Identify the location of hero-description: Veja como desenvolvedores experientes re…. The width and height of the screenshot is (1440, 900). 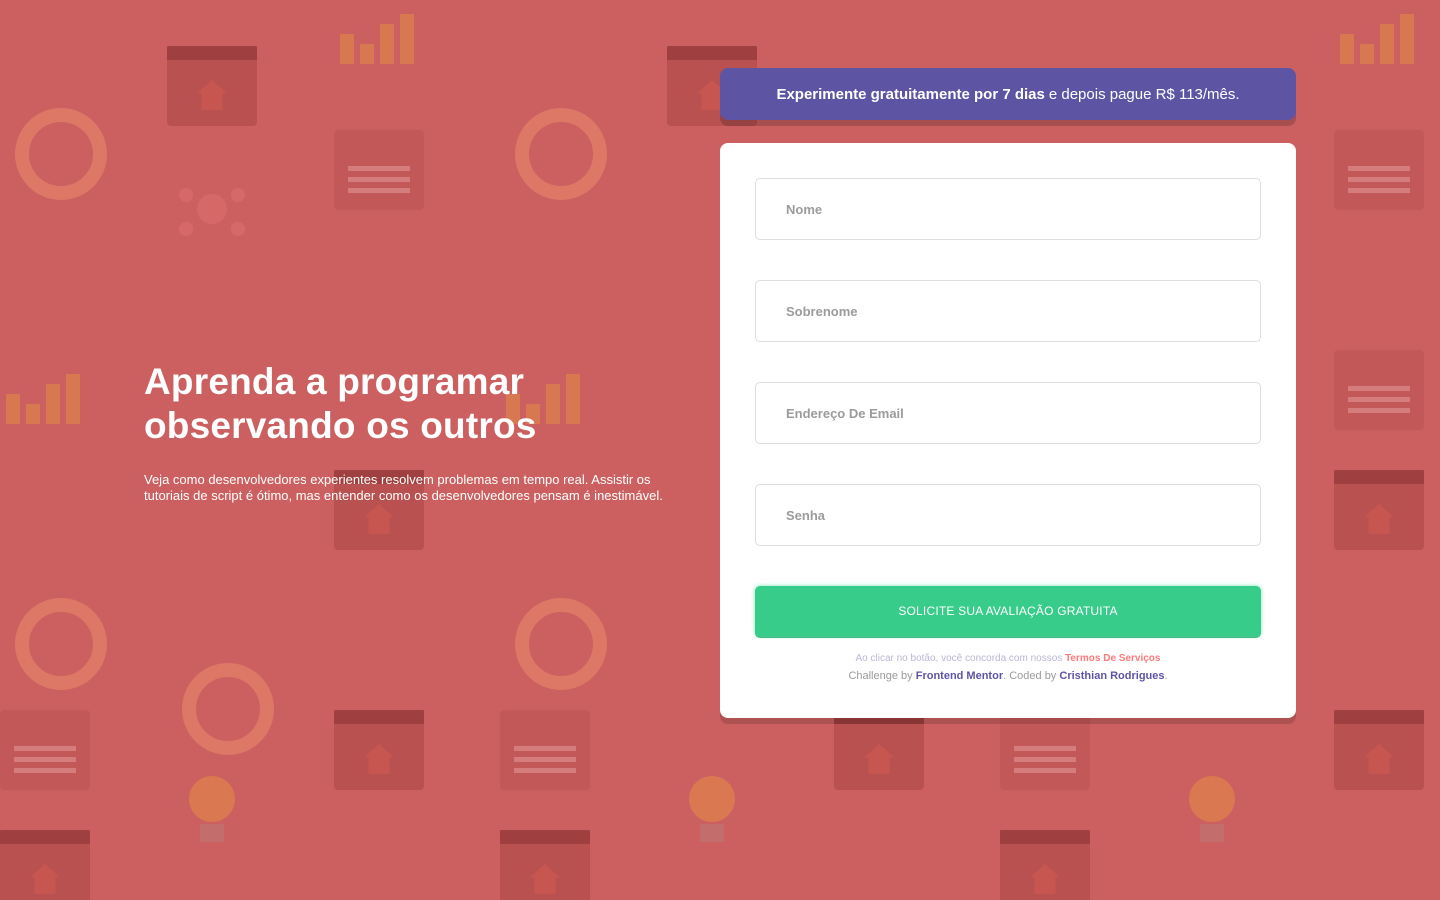
(403, 487).